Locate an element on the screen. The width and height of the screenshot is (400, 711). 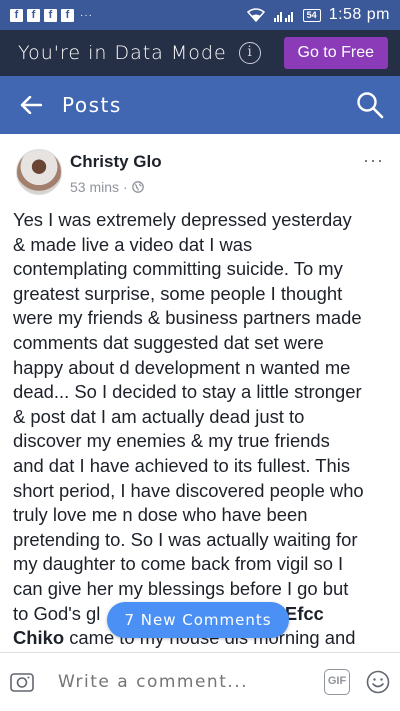
post-text-line: Yes I was extremely depressed yesterday is located at coordinates (182, 219).